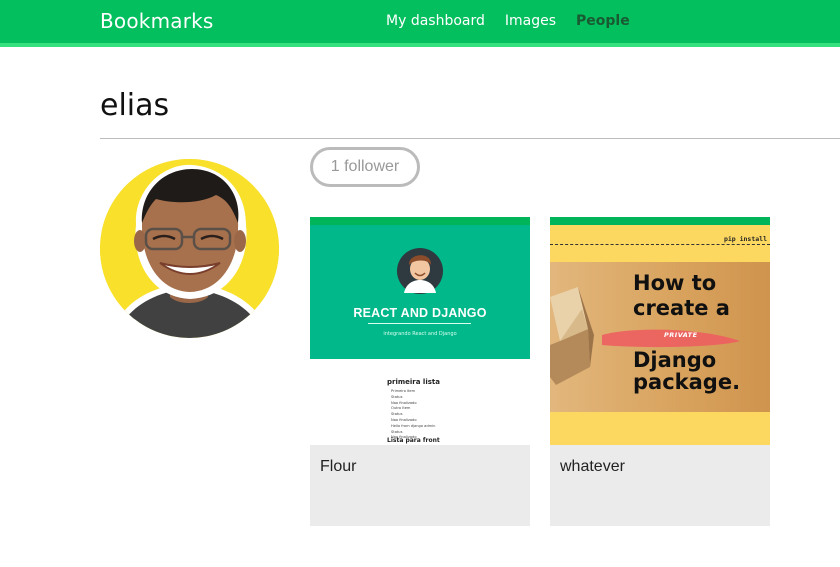  I want to click on thumbnail-subheading: integrando React and Django, so click(420, 334).